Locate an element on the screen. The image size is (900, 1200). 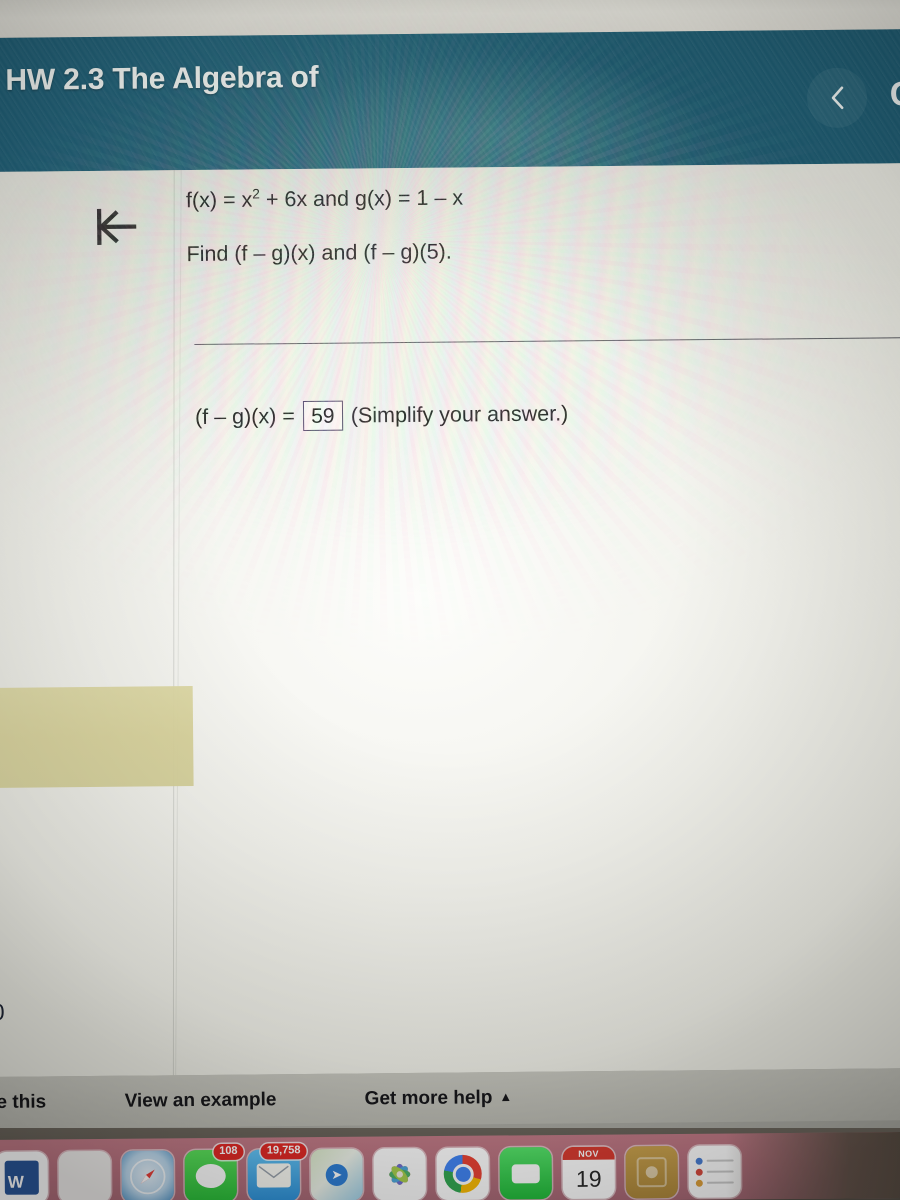
skip-to-start-button is located at coordinates (115, 226).